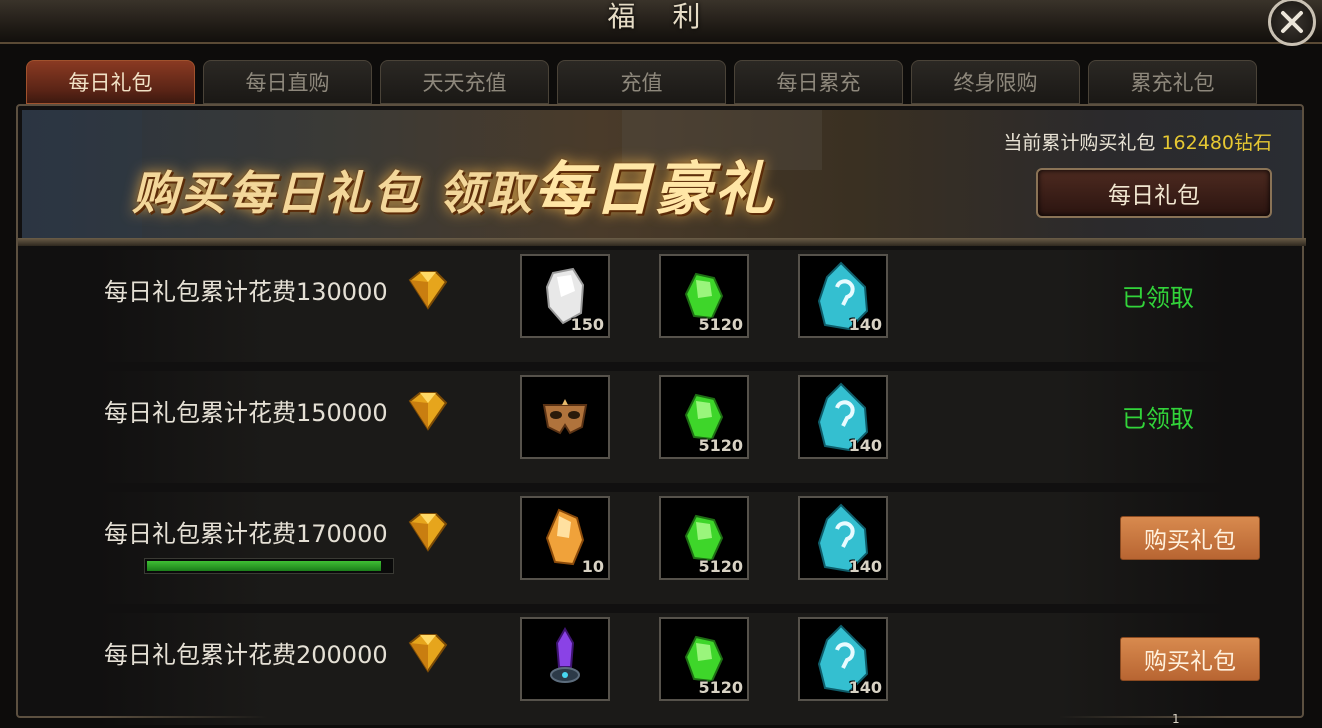 The width and height of the screenshot is (1322, 728). Describe the element at coordinates (110, 82) in the screenshot. I see `tab-daily-gift: 每日礼包` at that location.